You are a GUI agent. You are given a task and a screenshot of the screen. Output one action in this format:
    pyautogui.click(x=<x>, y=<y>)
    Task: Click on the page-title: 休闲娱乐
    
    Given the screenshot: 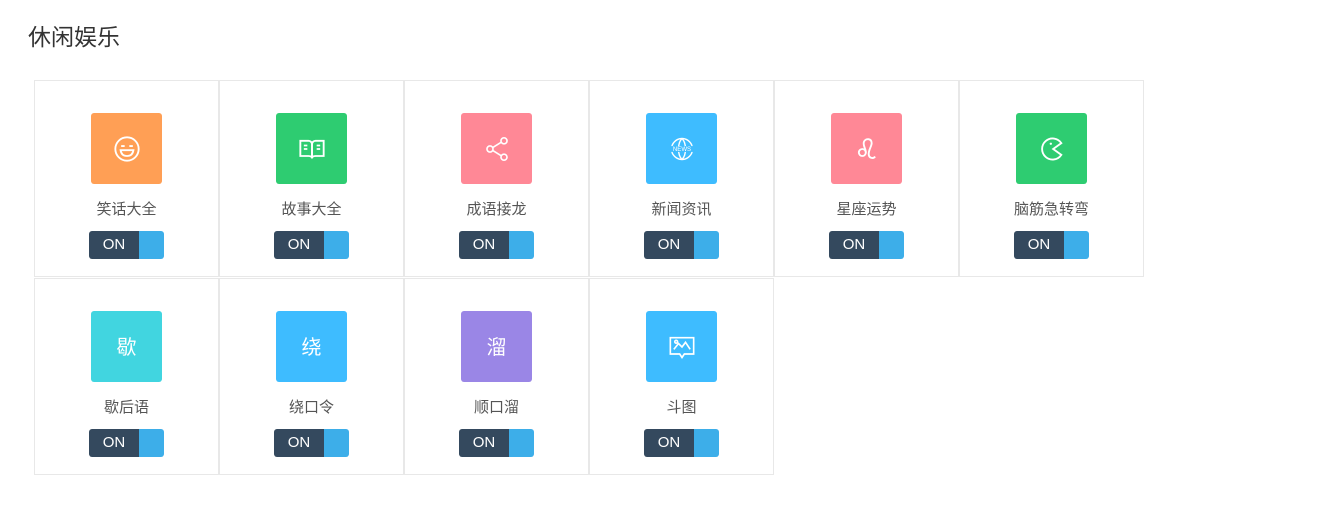 What is the action you would take?
    pyautogui.click(x=74, y=38)
    